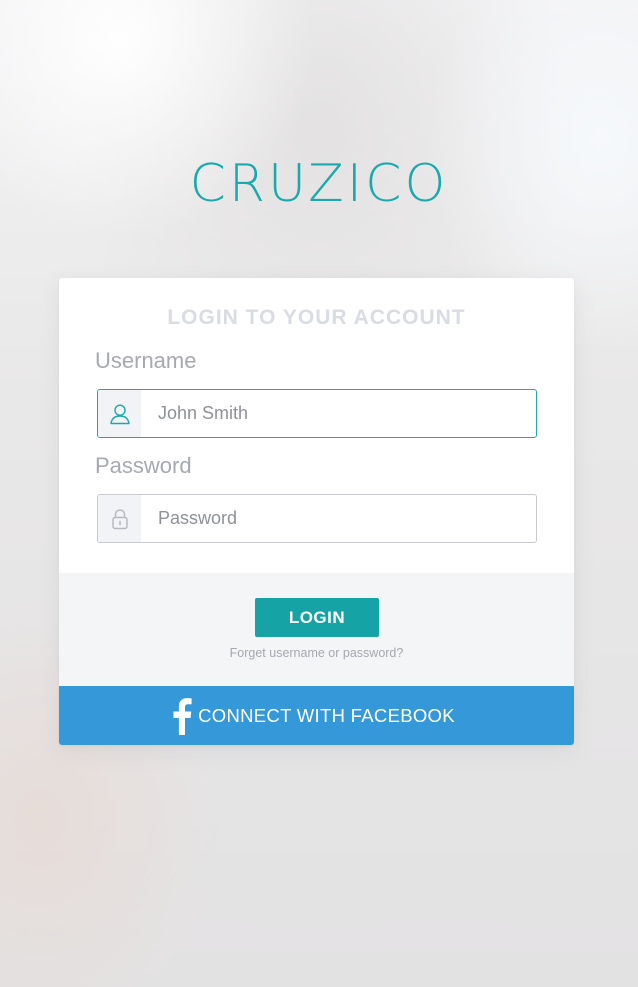 The width and height of the screenshot is (638, 987). I want to click on facebook-button-label: CONNECT WITH FACEBOOK, so click(326, 715).